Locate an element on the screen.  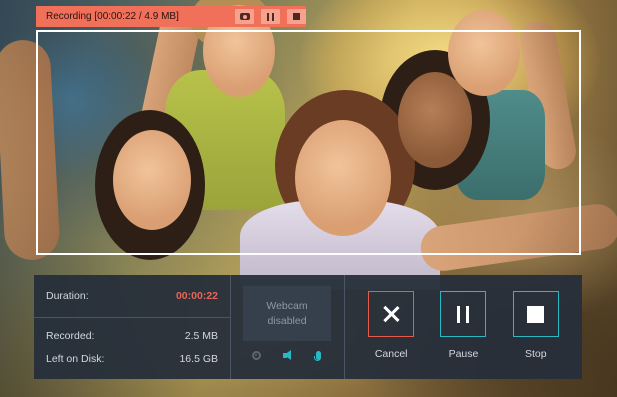
cancel-label: Cancel is located at coordinates (391, 354).